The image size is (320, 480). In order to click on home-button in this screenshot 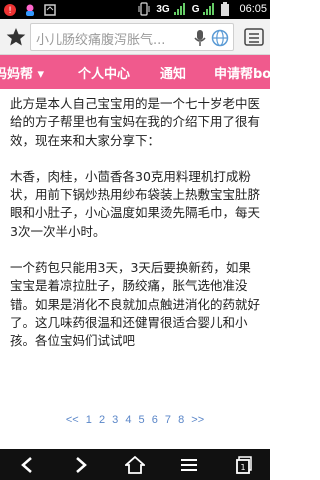, I will do `click(135, 464)`.